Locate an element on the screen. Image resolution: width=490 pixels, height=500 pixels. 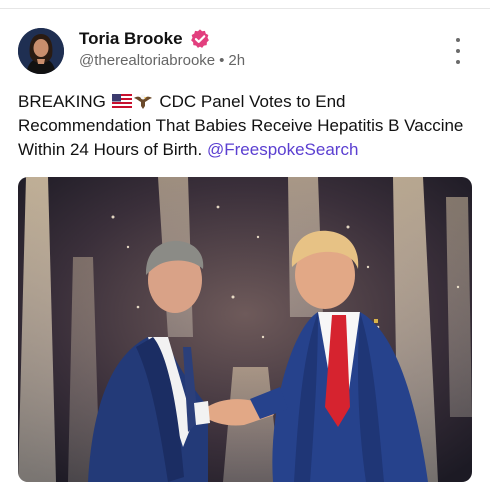
more-options-button is located at coordinates (458, 51).